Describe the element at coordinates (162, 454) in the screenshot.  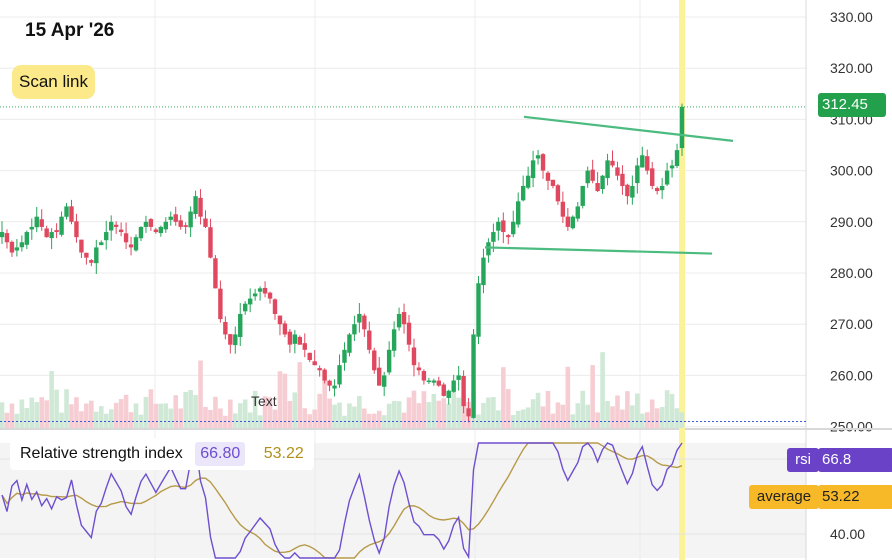
I see `rsi-legend: Relative strength index 66.80 53.22` at that location.